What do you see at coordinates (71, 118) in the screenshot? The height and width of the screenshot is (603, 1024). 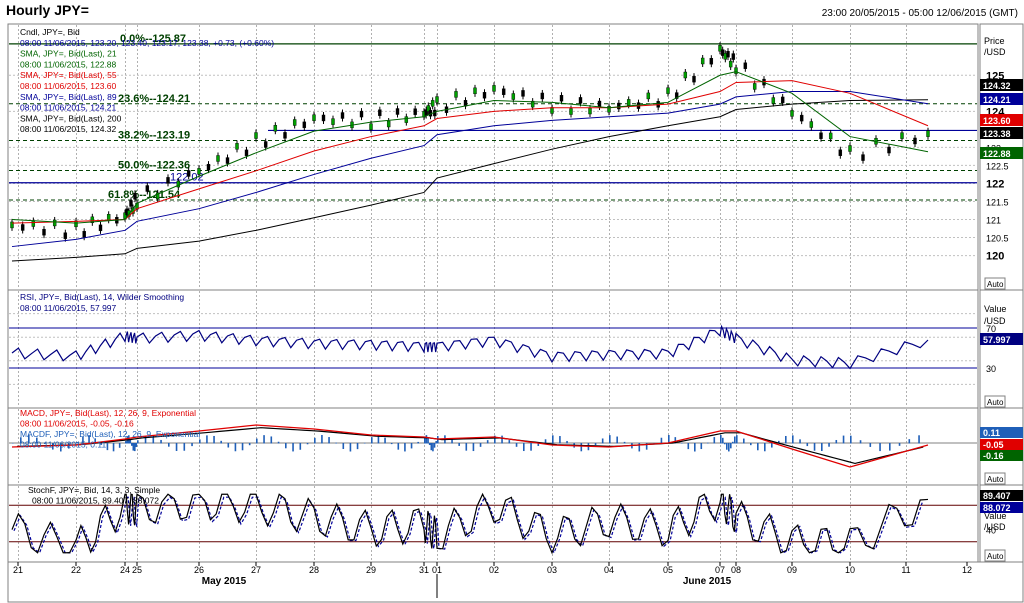 I see `price-legend-line: SMA, JPY=, Bid(Last), 200` at bounding box center [71, 118].